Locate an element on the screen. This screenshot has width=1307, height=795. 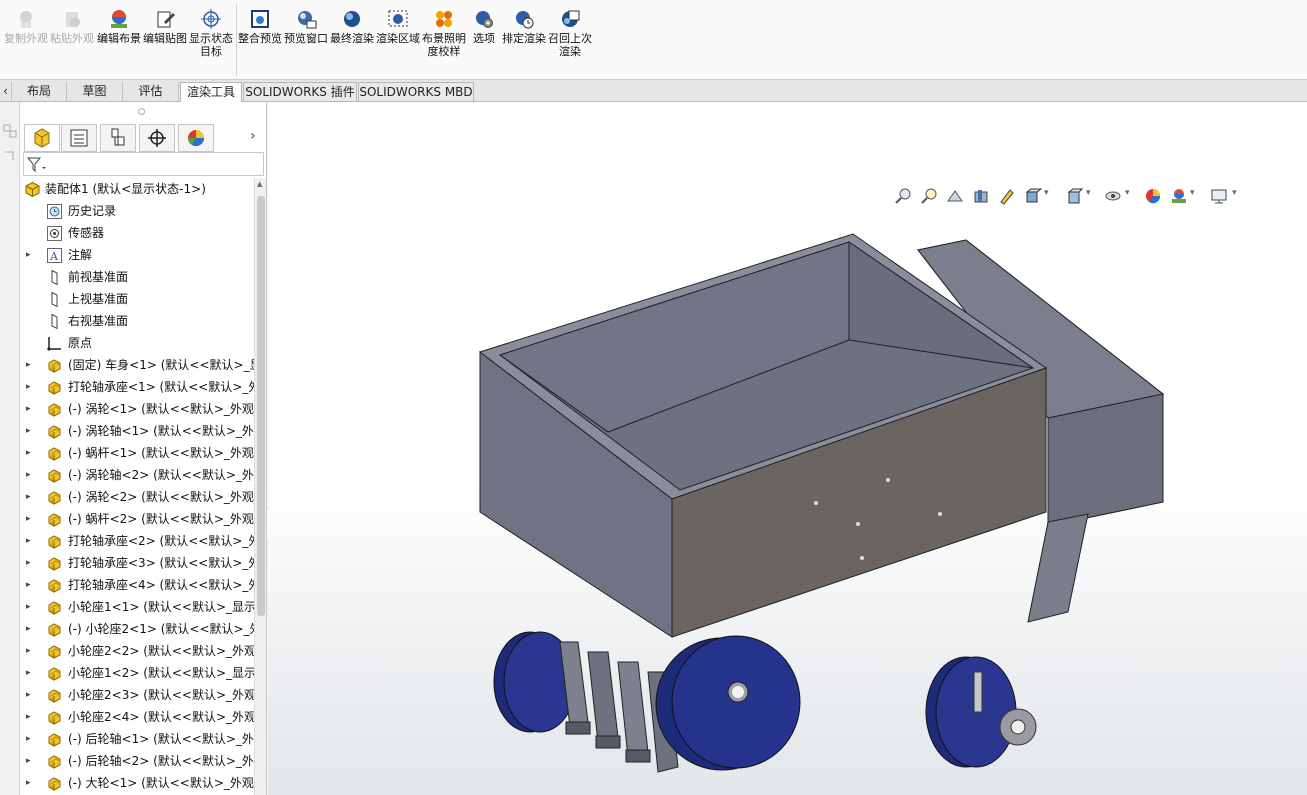
collapse-icon is located at coordinates (10, 157).